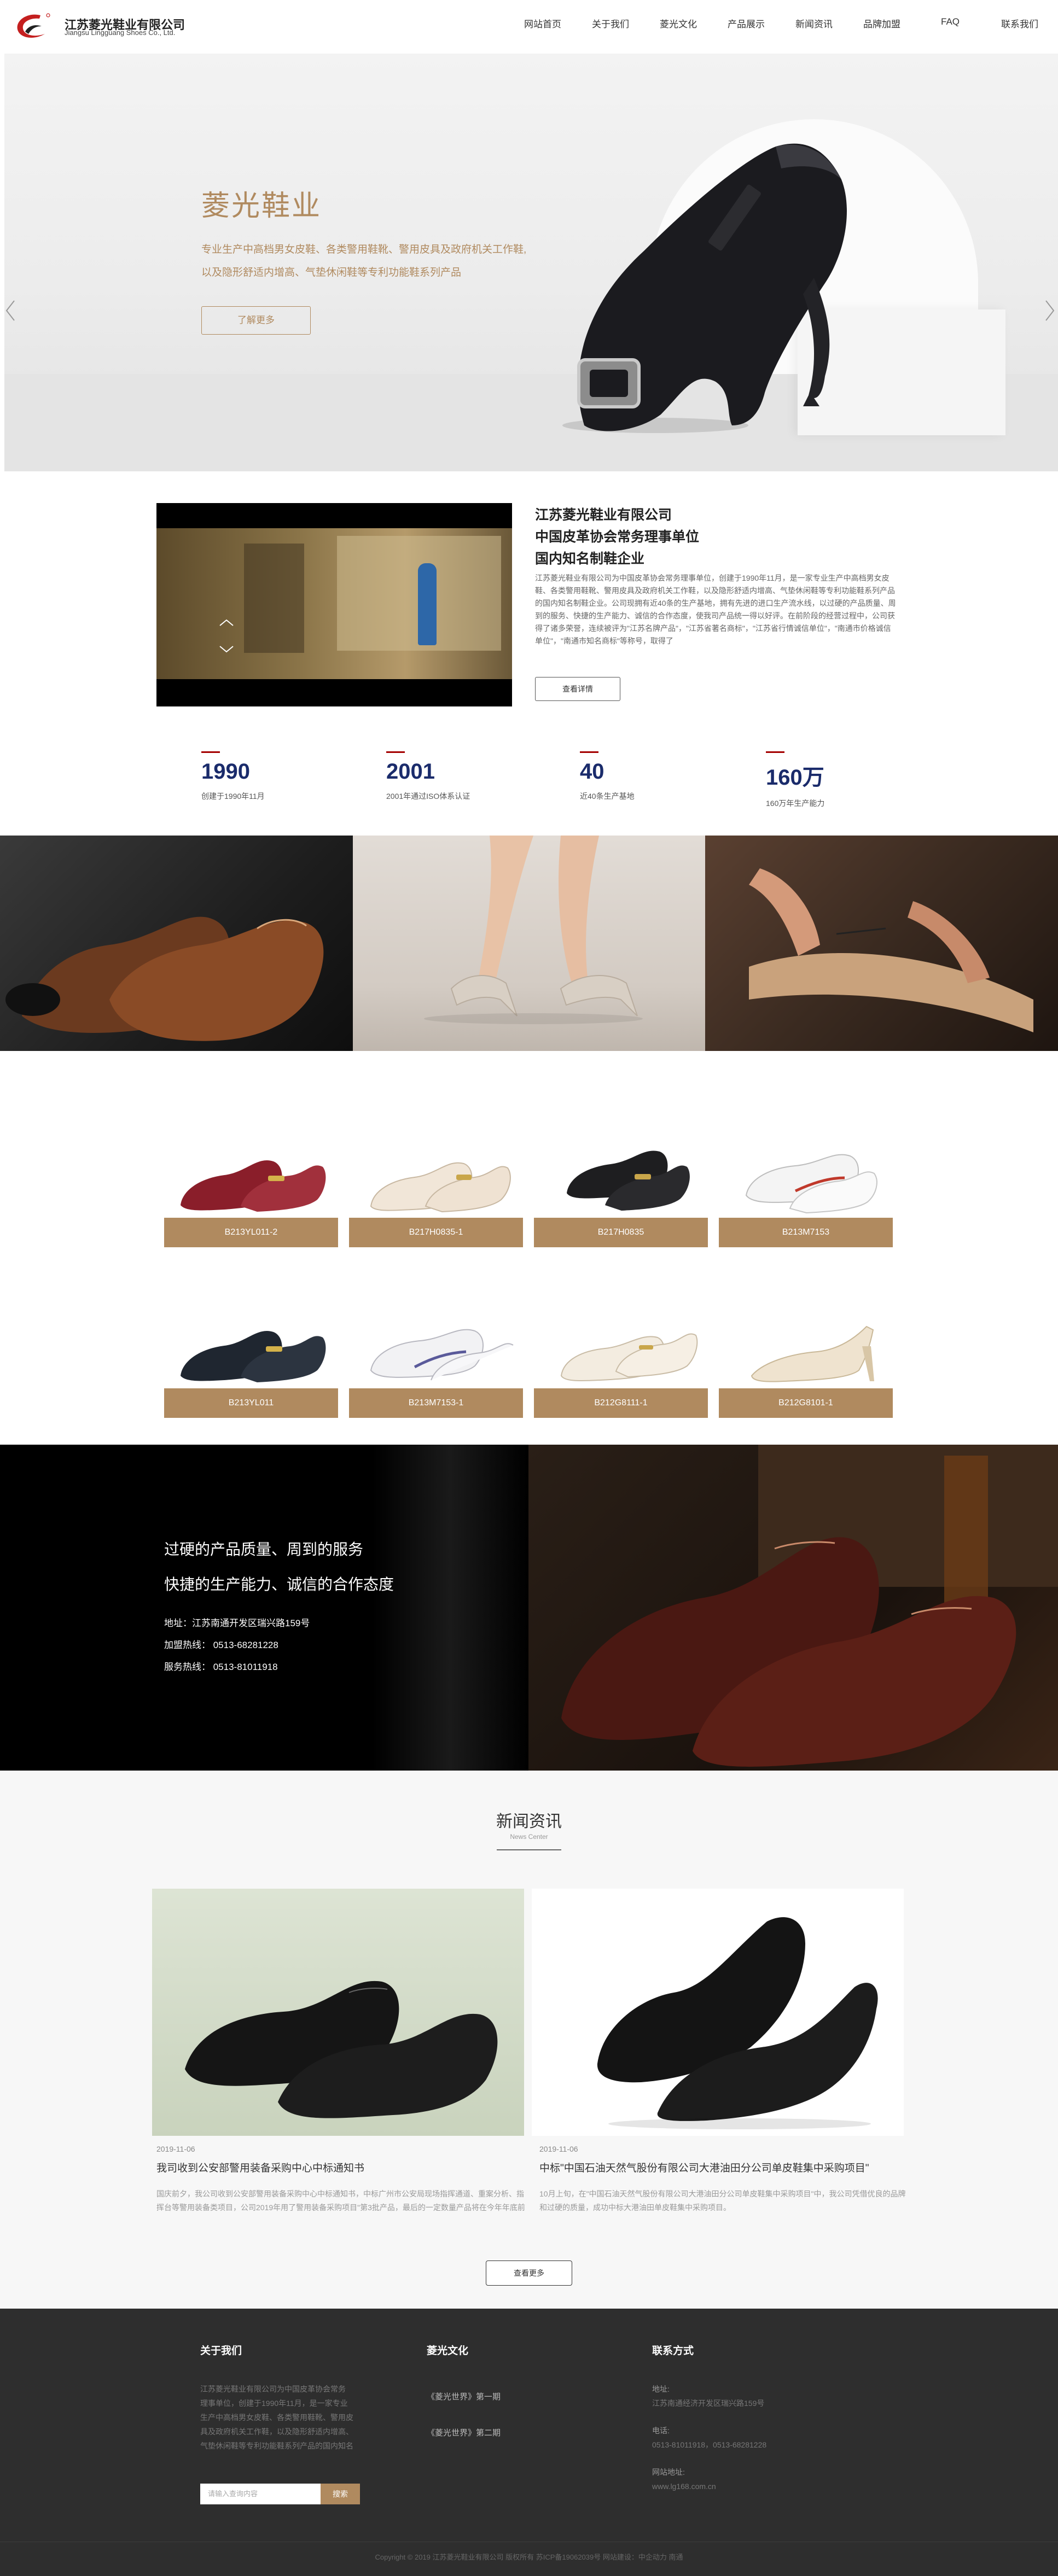 The width and height of the screenshot is (1058, 2576). Describe the element at coordinates (795, 803) in the screenshot. I see `stat-label: 160万年生产能力` at that location.